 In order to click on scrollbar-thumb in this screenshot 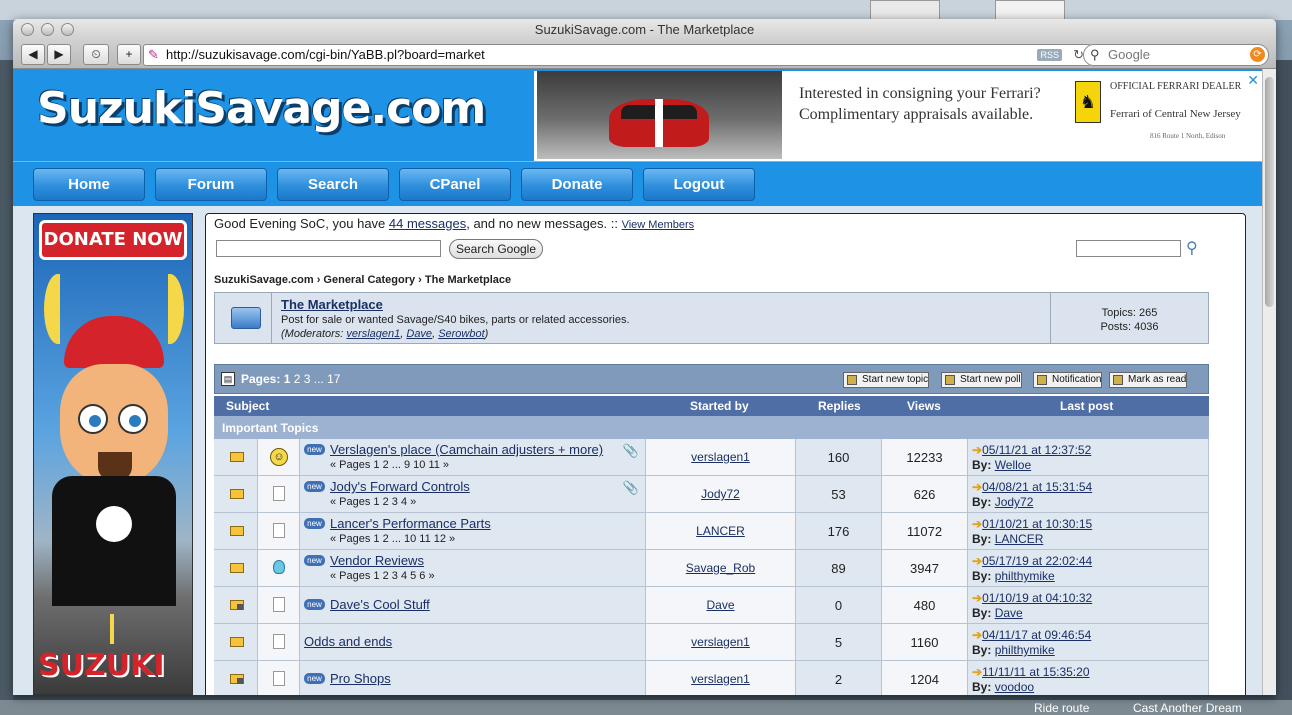, I will do `click(1269, 192)`.